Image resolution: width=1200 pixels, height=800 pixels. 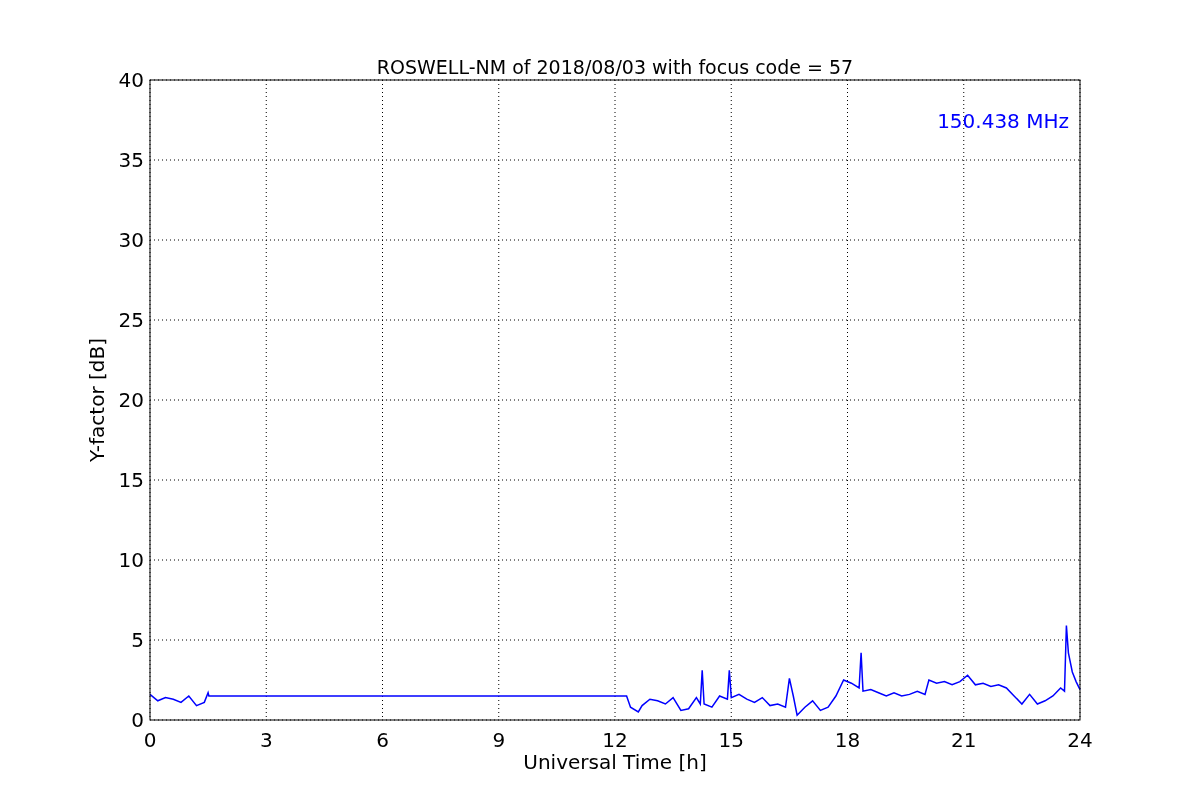 I want to click on x-tick-label: 0, so click(x=150, y=740).